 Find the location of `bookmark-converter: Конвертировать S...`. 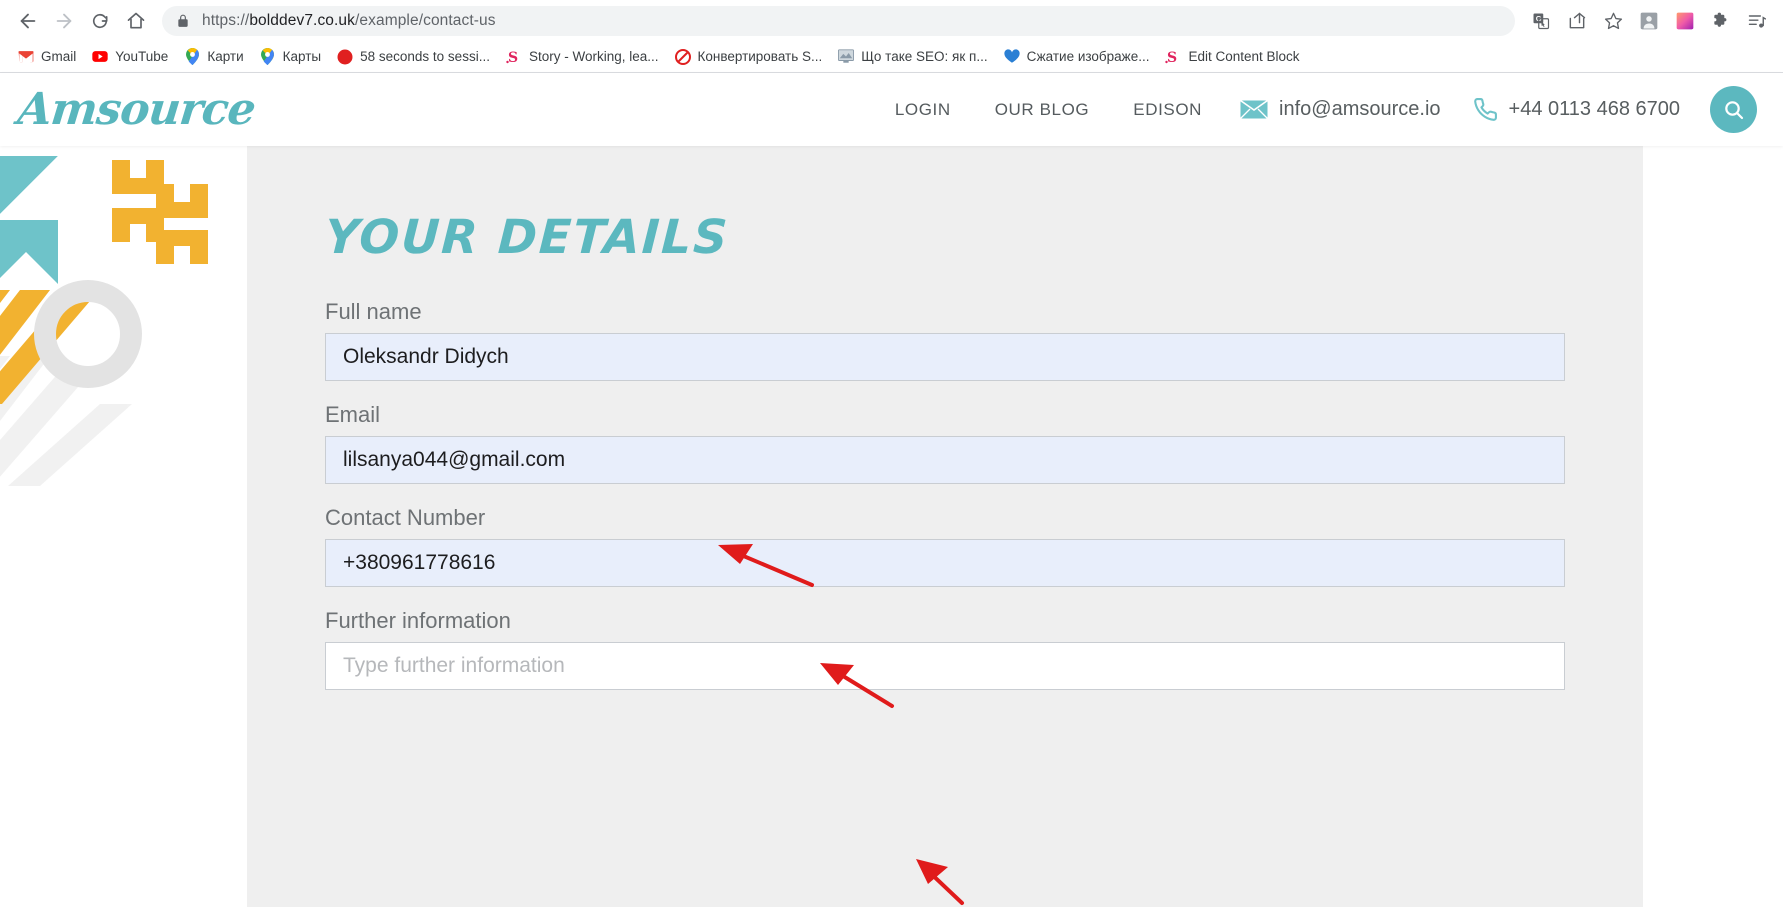

bookmark-converter: Конвертировать S... is located at coordinates (749, 57).